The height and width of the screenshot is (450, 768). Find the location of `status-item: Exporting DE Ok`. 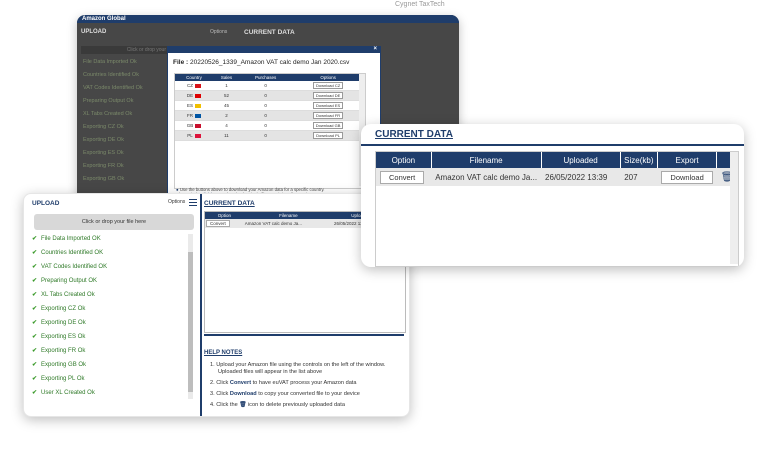

status-item: Exporting DE Ok is located at coordinates (103, 140).